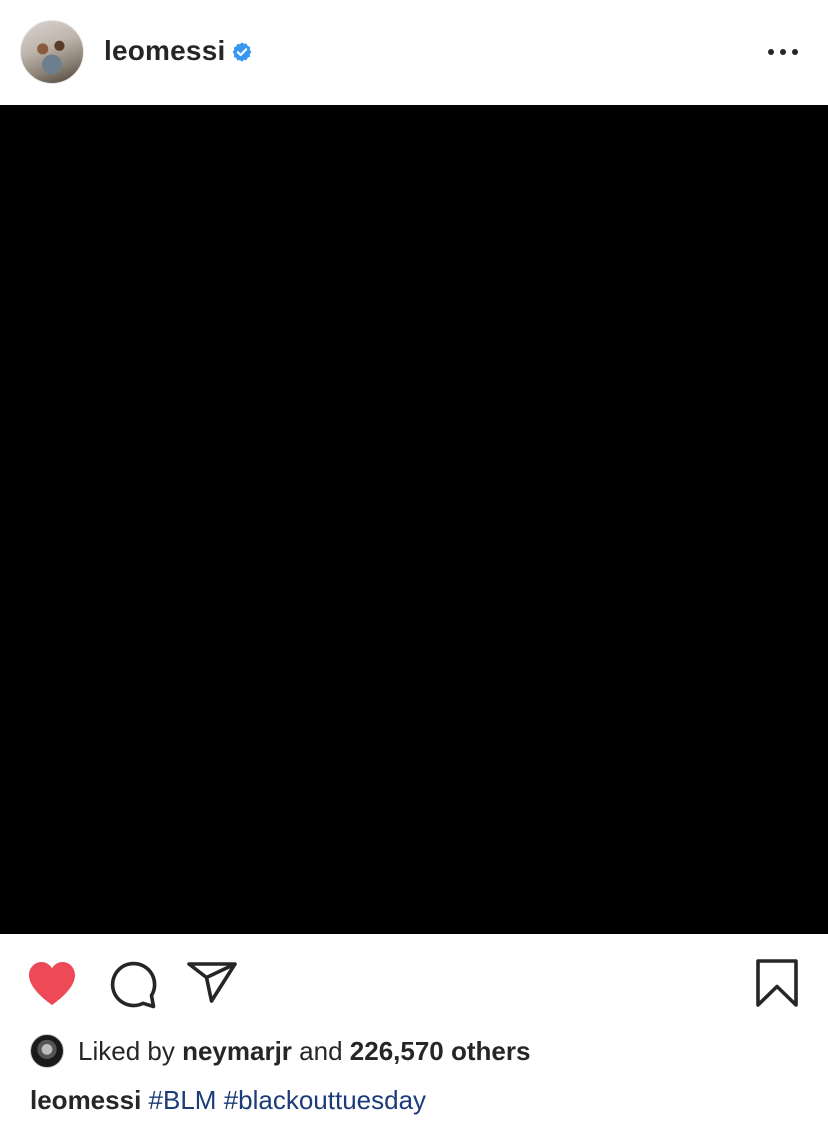 The width and height of the screenshot is (828, 1134). Describe the element at coordinates (47, 1051) in the screenshot. I see `liker-avatar` at that location.